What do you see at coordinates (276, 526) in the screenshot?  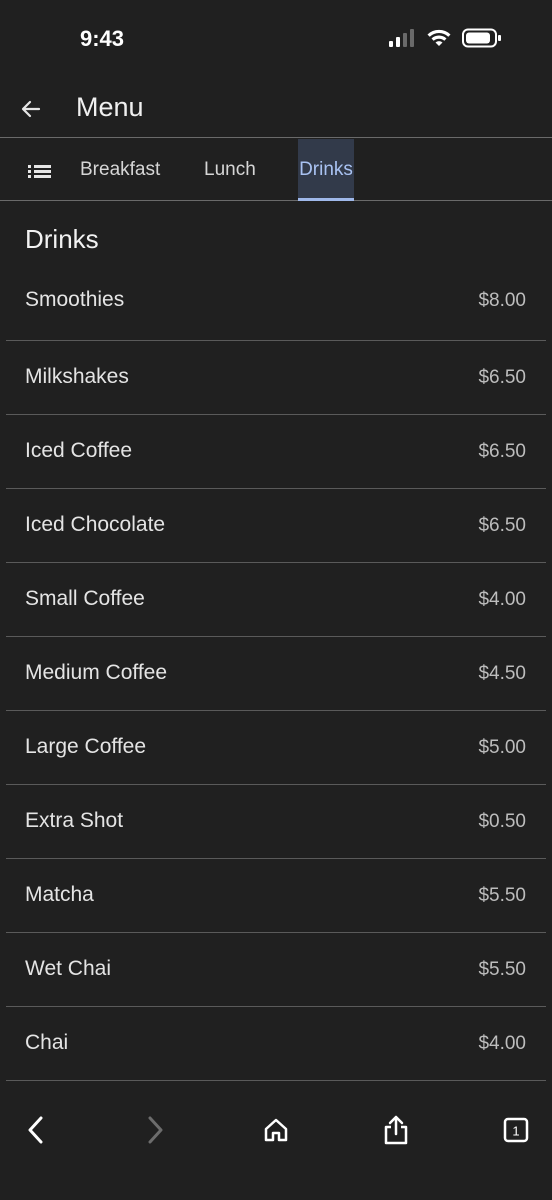 I see `list-item: Iced Chocolate $6.50` at bounding box center [276, 526].